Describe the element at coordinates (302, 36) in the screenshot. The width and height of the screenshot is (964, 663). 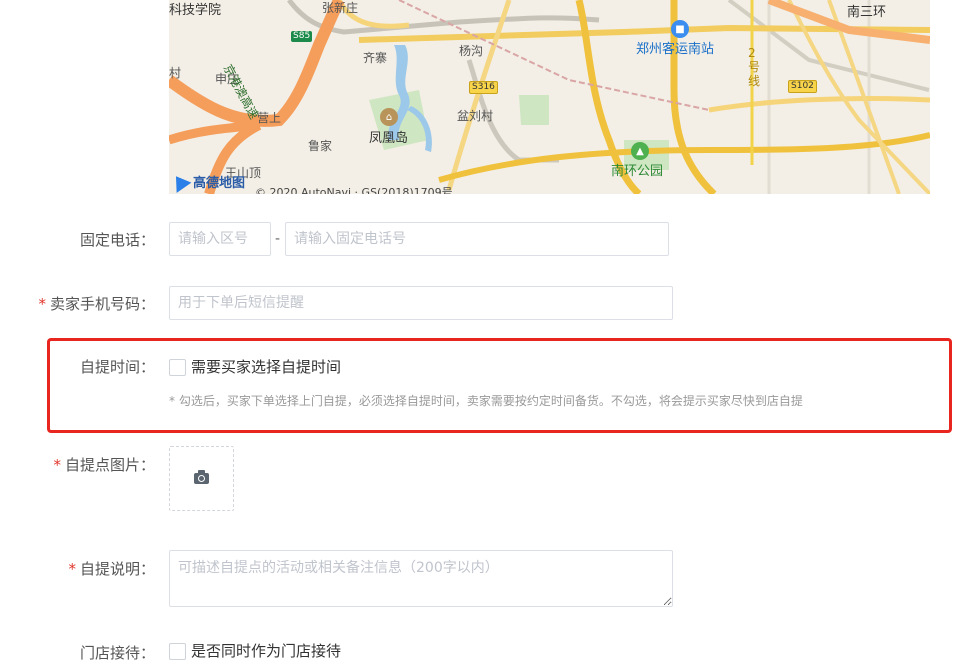
I see `road-shield-s85: S85` at that location.